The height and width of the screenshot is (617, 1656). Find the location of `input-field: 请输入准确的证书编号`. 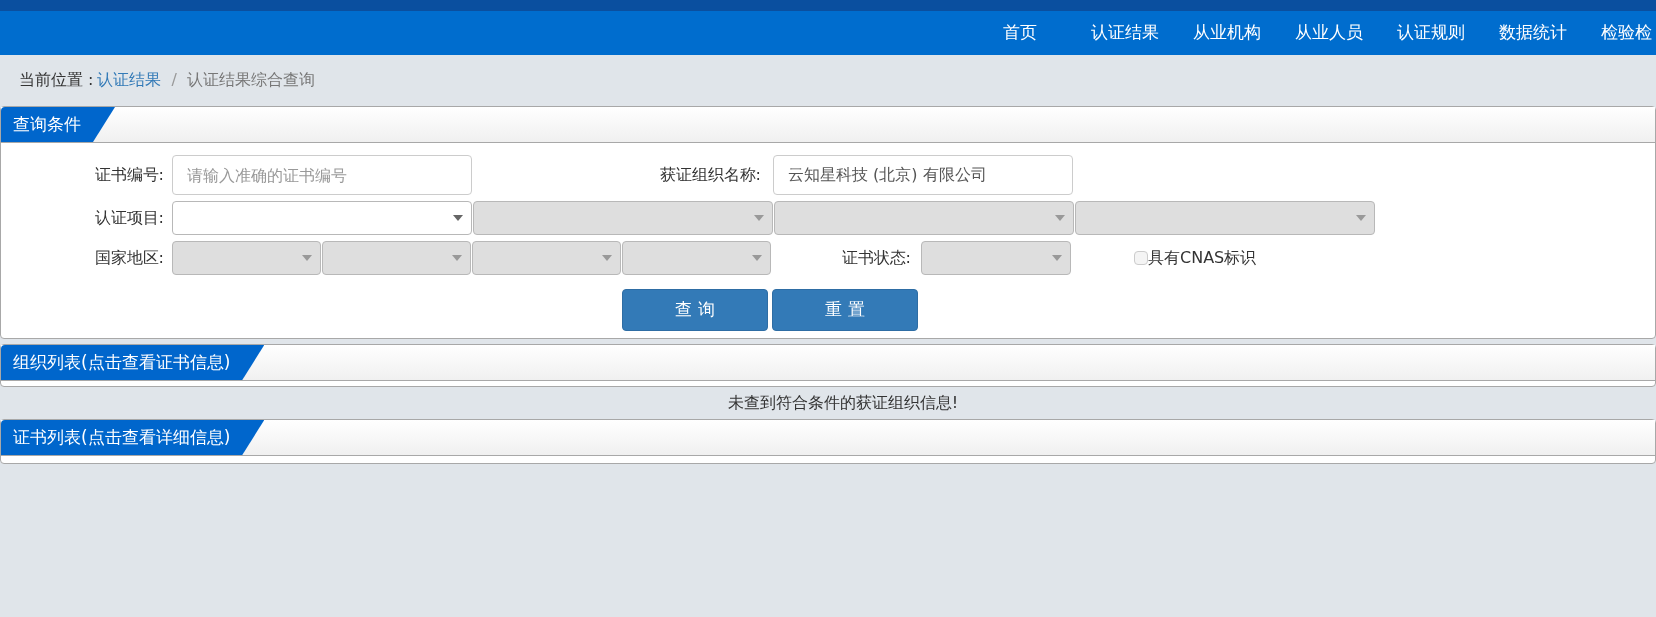

input-field: 请输入准确的证书编号 is located at coordinates (322, 175).